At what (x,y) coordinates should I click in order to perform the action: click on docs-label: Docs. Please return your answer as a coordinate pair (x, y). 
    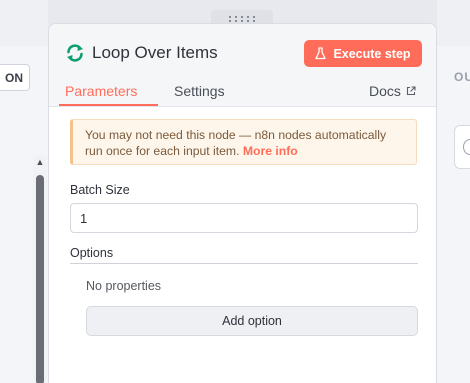
    Looking at the image, I should click on (385, 91).